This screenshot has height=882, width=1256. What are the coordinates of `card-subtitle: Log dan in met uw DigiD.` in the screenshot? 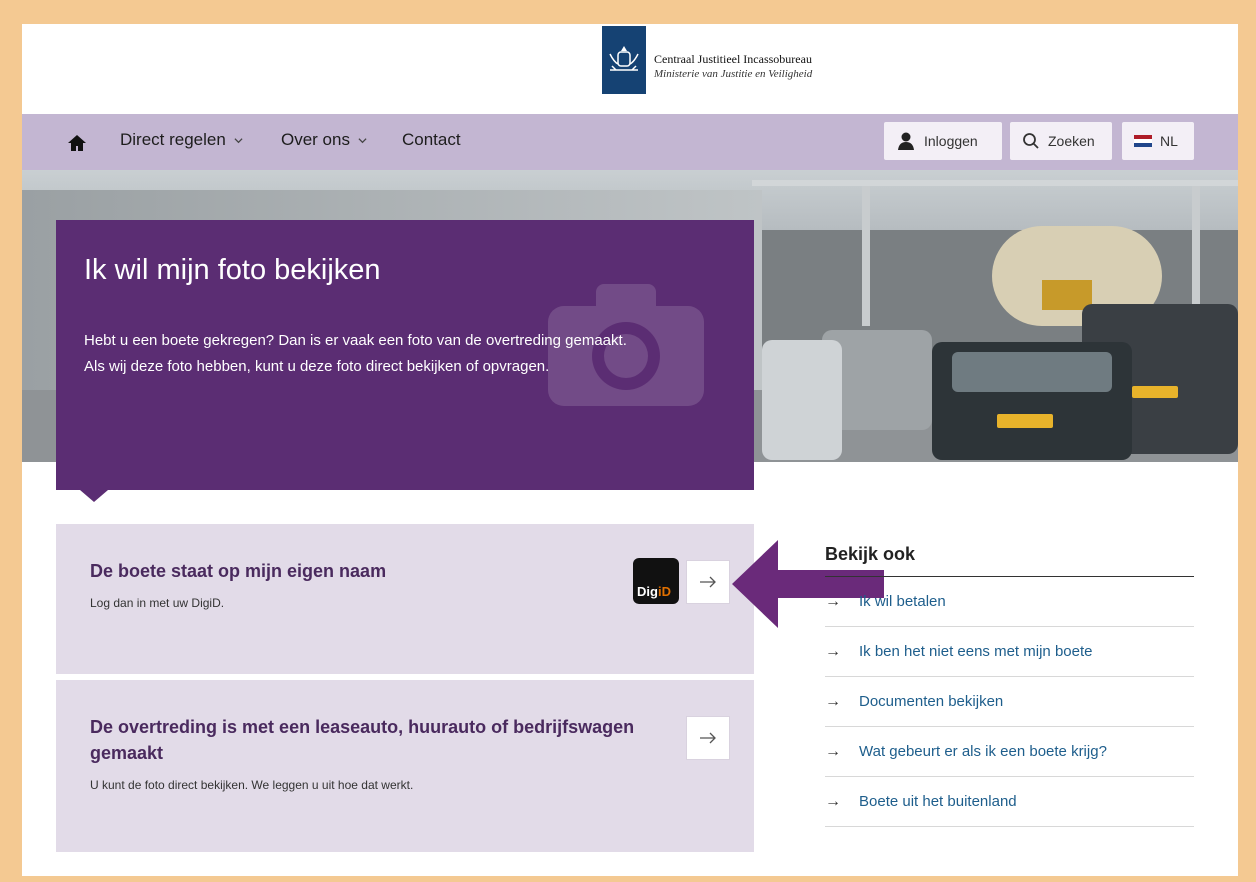 It's located at (157, 603).